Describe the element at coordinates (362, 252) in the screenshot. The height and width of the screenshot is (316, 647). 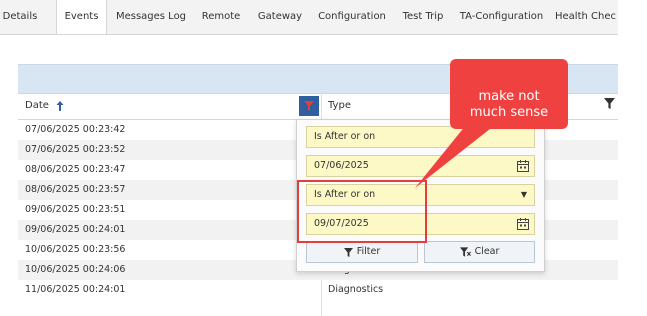
I see `filter-button: Filter` at that location.